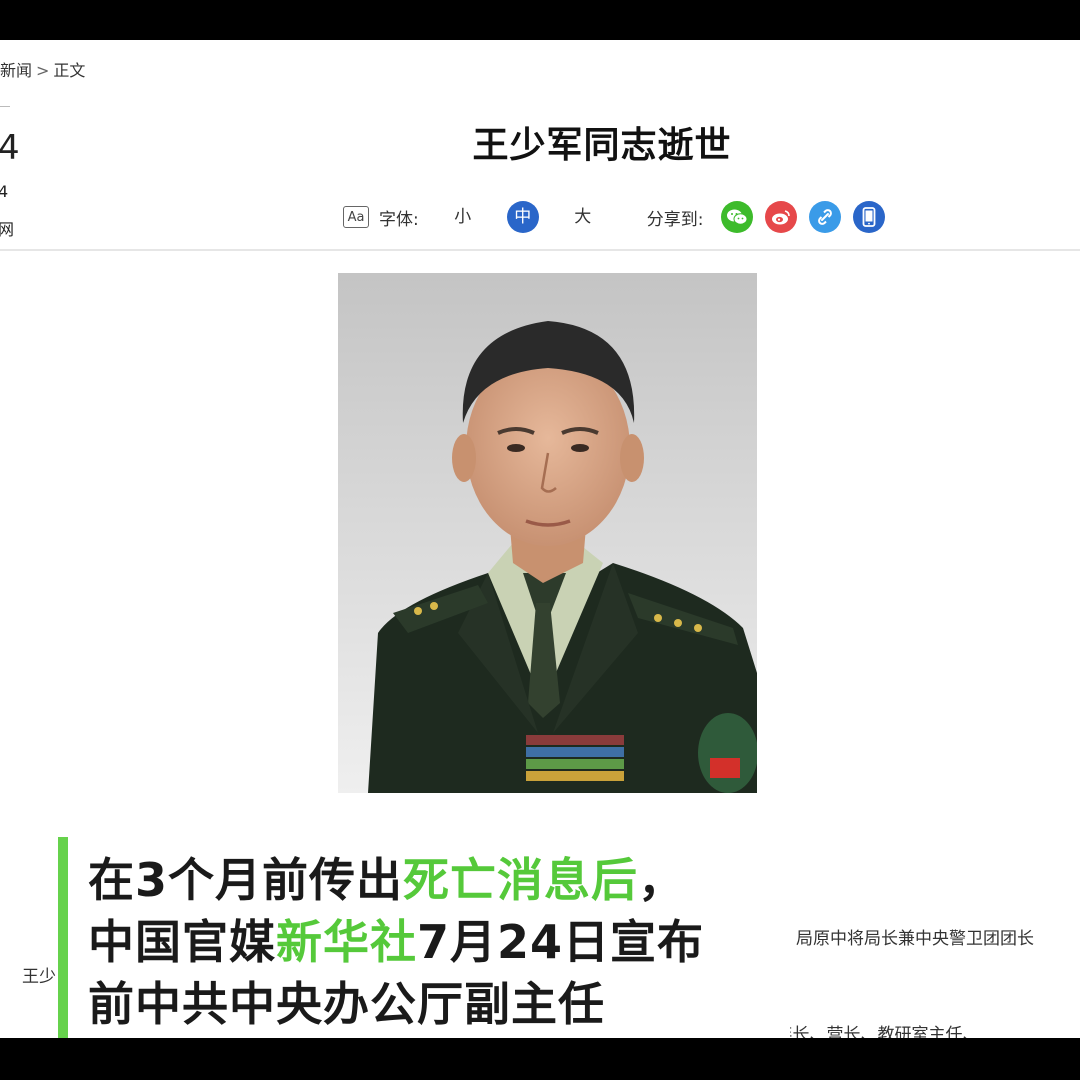  Describe the element at coordinates (521, 880) in the screenshot. I see `caption-line-1-highlight: 死亡消息后` at that location.